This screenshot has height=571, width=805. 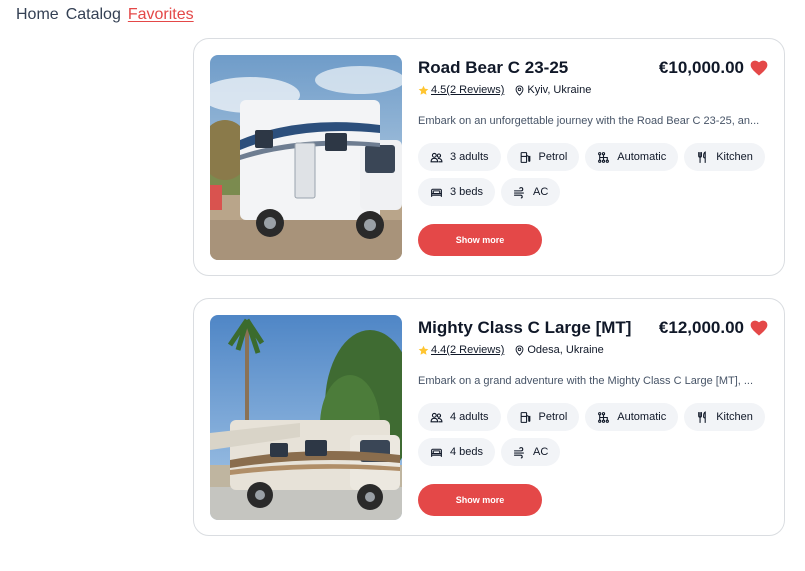 What do you see at coordinates (467, 192) in the screenshot?
I see `feature-label: 3 beds` at bounding box center [467, 192].